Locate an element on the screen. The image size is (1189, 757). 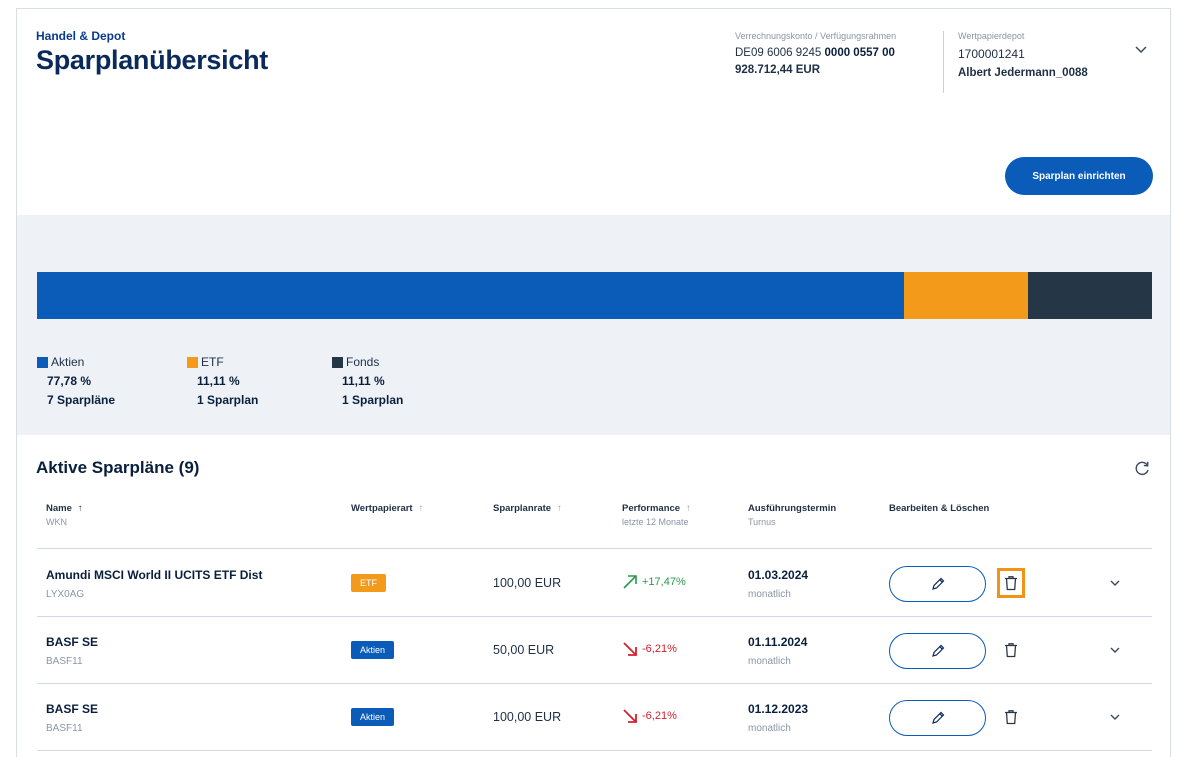
allocation-segment-fonds is located at coordinates (1090, 295).